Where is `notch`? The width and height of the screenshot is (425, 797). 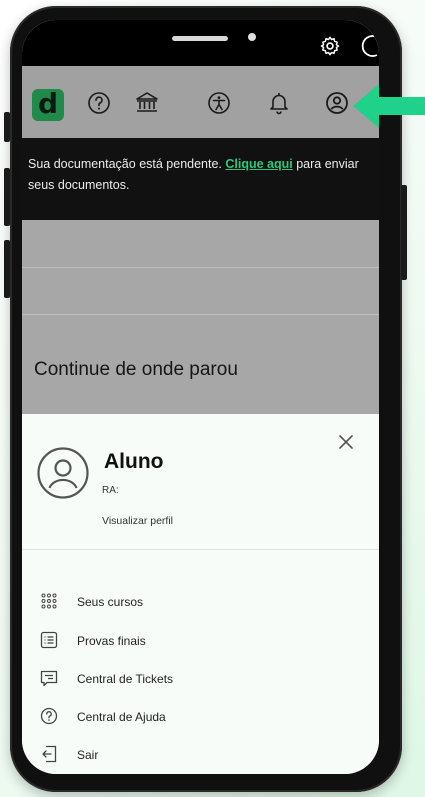
notch is located at coordinates (206, 38).